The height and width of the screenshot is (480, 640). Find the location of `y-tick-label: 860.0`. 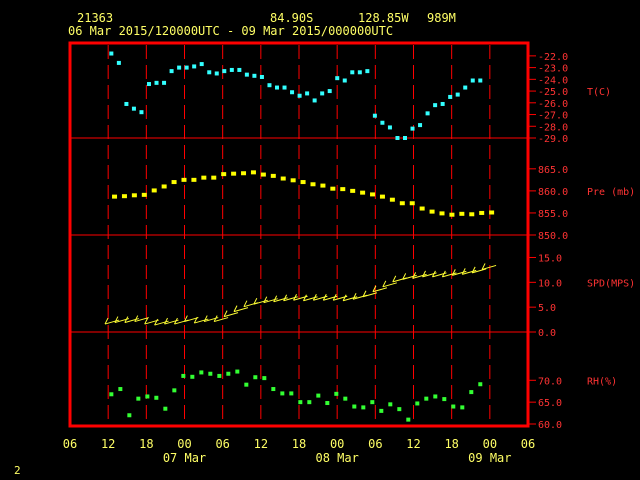

y-tick-label: 860.0 is located at coordinates (553, 192).